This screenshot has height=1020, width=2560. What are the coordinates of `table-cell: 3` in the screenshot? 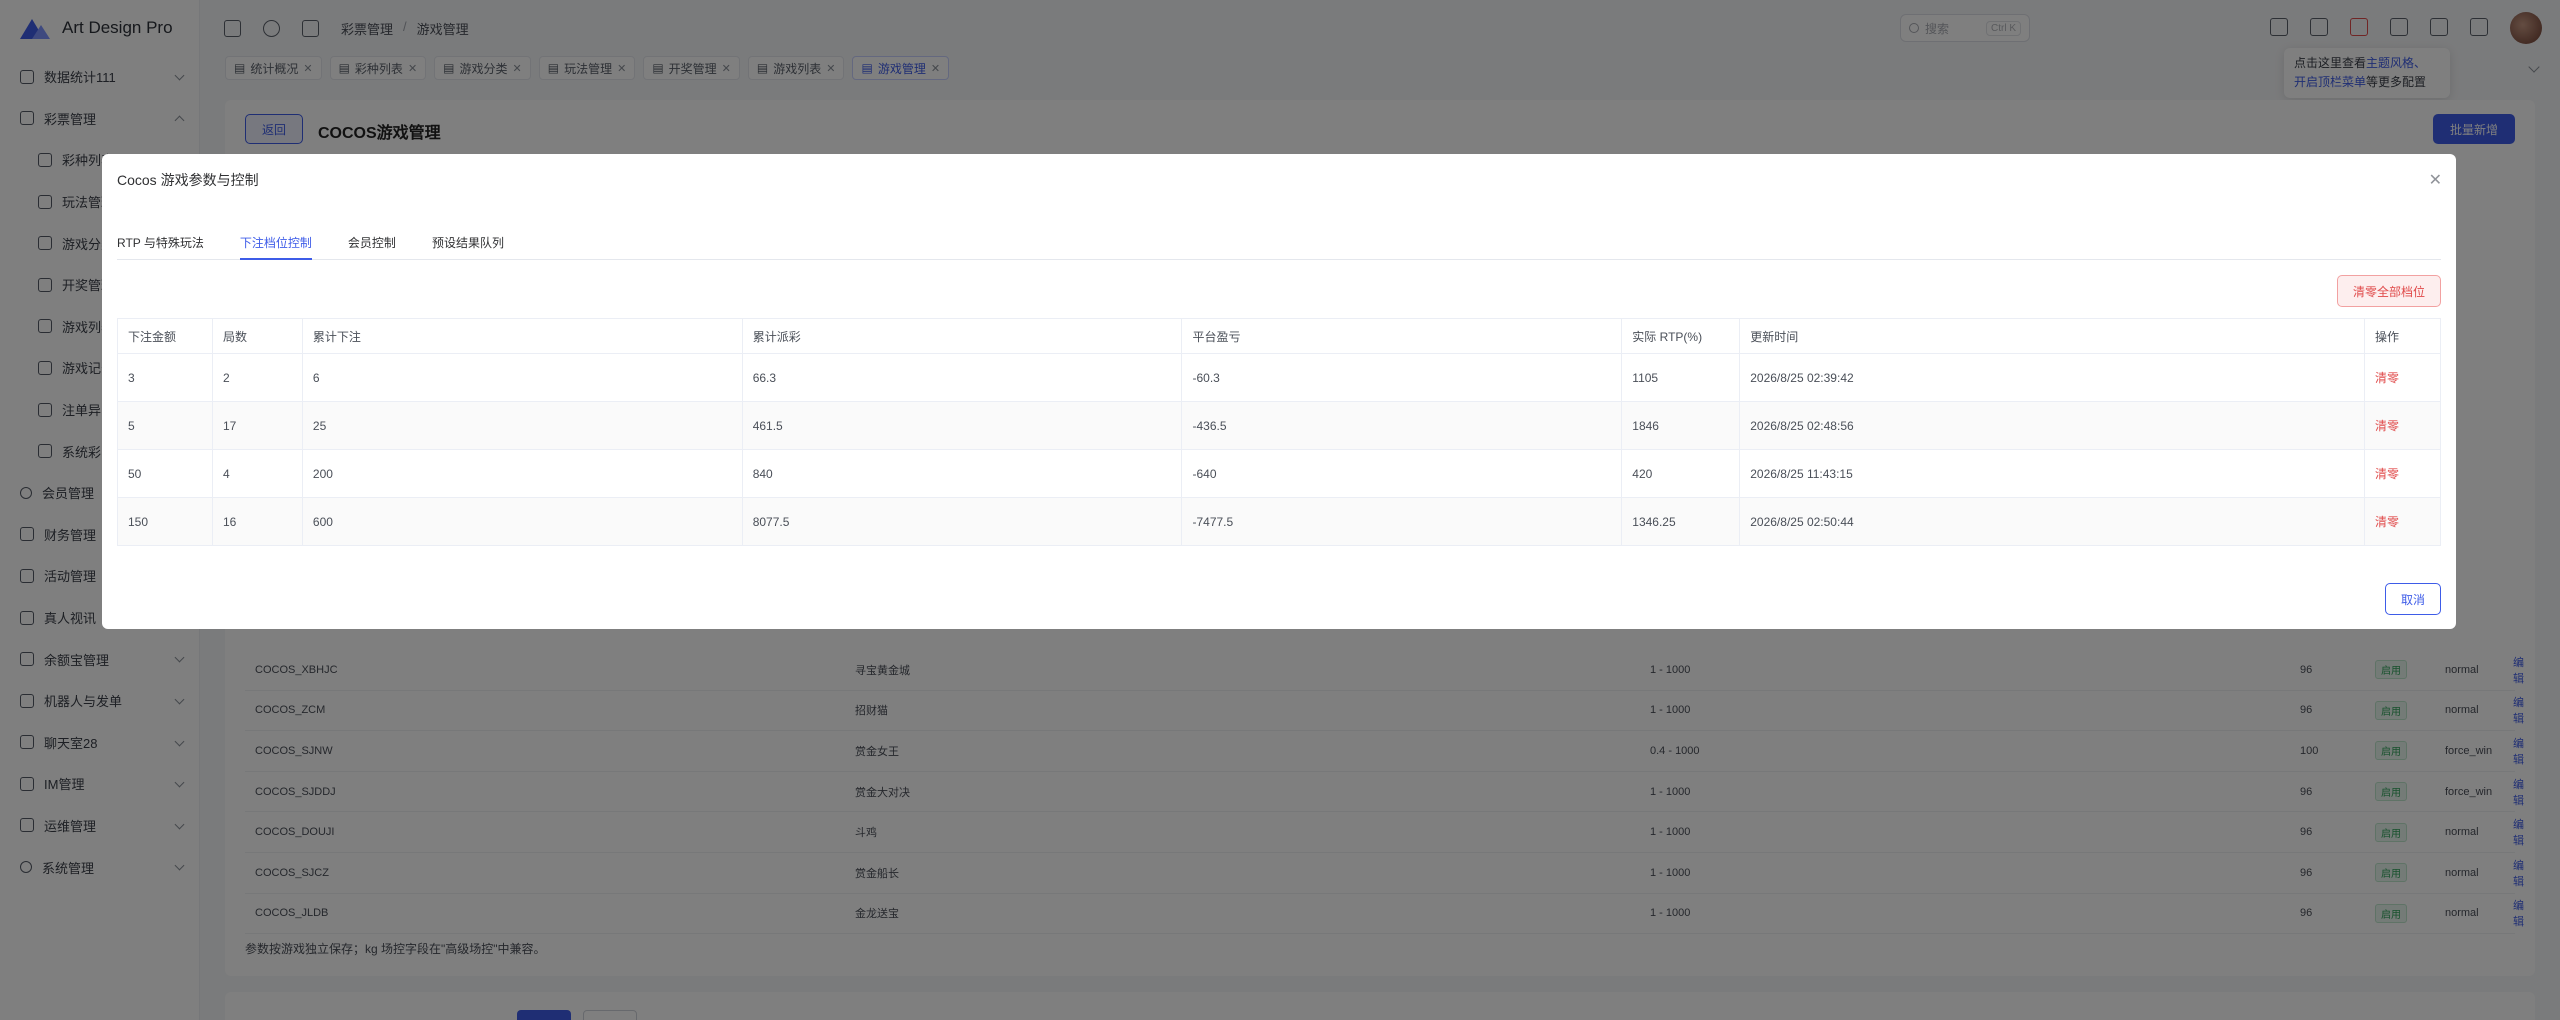 It's located at (165, 377).